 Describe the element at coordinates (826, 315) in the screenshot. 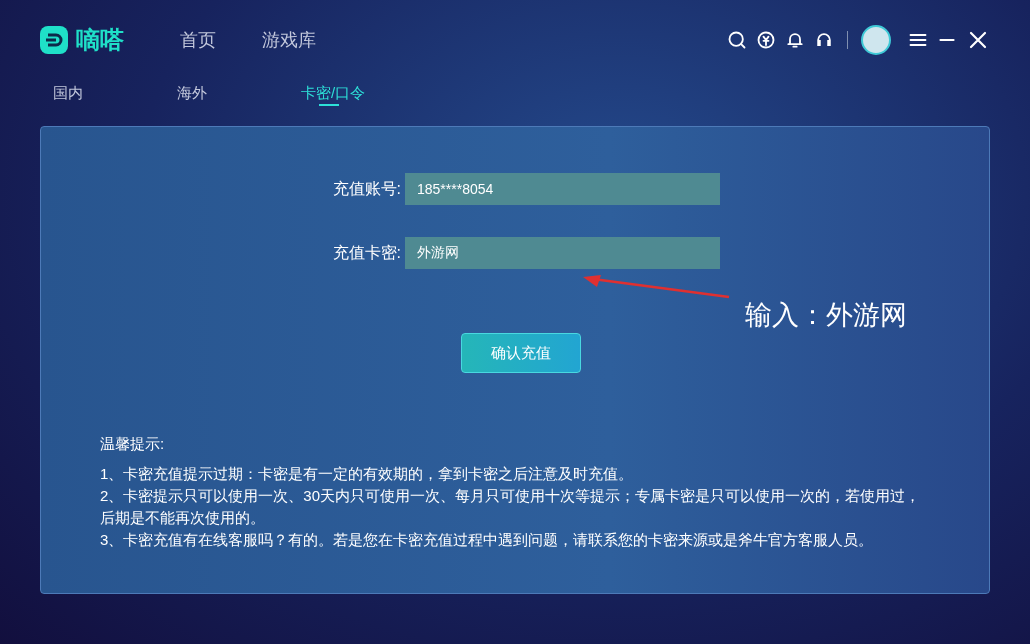

I see `annotation-text: 输入：外游网` at that location.